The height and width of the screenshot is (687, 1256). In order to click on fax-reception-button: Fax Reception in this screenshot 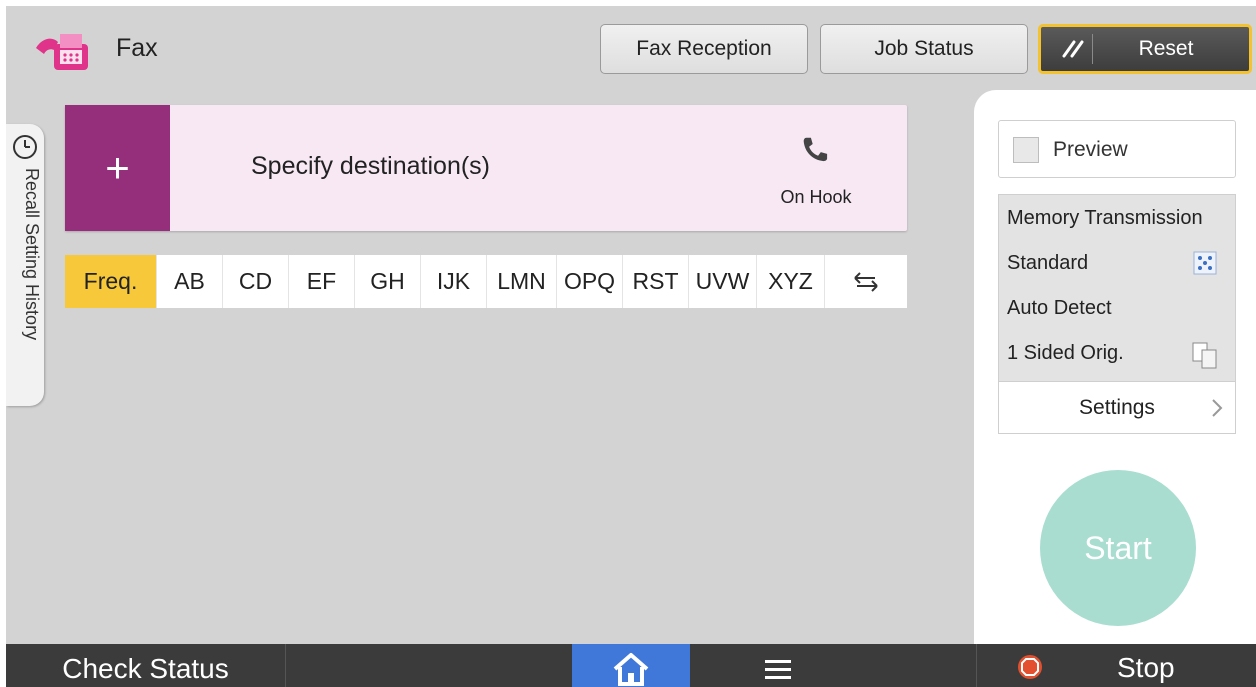, I will do `click(704, 49)`.